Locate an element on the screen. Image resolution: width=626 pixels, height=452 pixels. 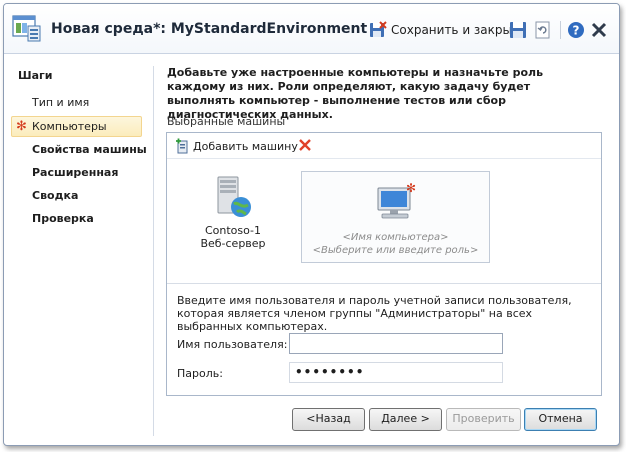
password-input: •••••••• is located at coordinates (396, 372).